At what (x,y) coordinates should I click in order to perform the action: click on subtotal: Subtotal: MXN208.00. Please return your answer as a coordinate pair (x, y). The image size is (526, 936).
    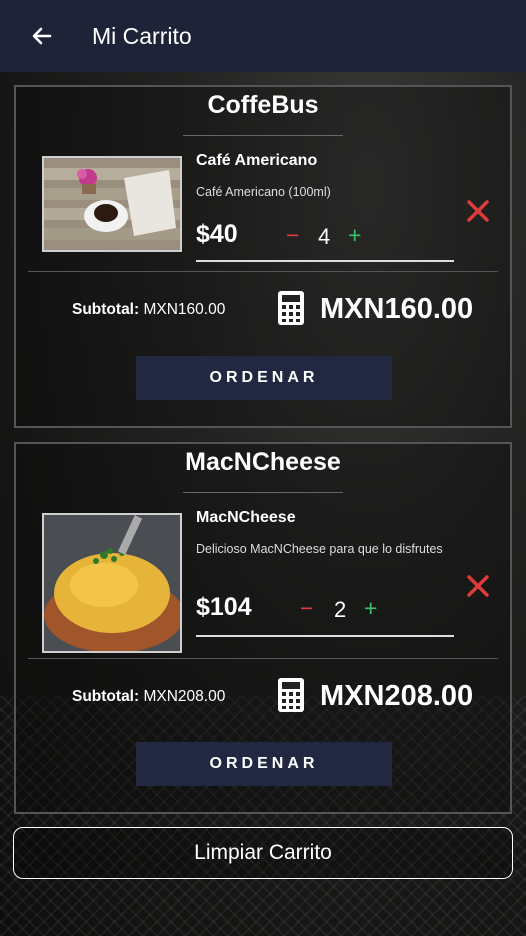
    Looking at the image, I should click on (148, 697).